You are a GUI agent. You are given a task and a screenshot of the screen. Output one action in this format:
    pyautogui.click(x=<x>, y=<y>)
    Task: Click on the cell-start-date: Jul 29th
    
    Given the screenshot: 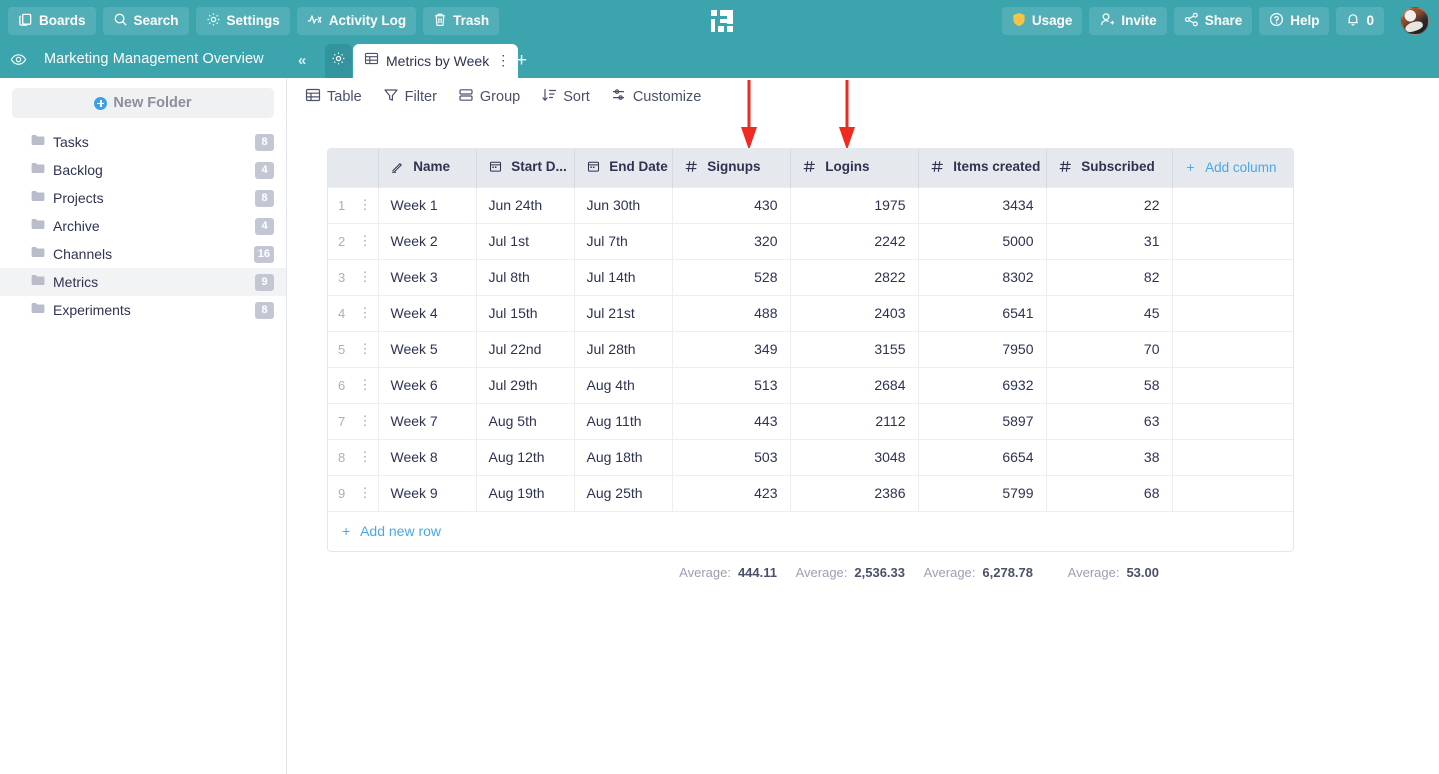 What is the action you would take?
    pyautogui.click(x=525, y=384)
    